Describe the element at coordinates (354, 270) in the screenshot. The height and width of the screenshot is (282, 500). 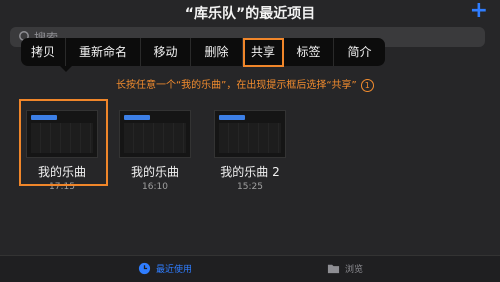
I see `tab-browse-label: 浏览` at that location.